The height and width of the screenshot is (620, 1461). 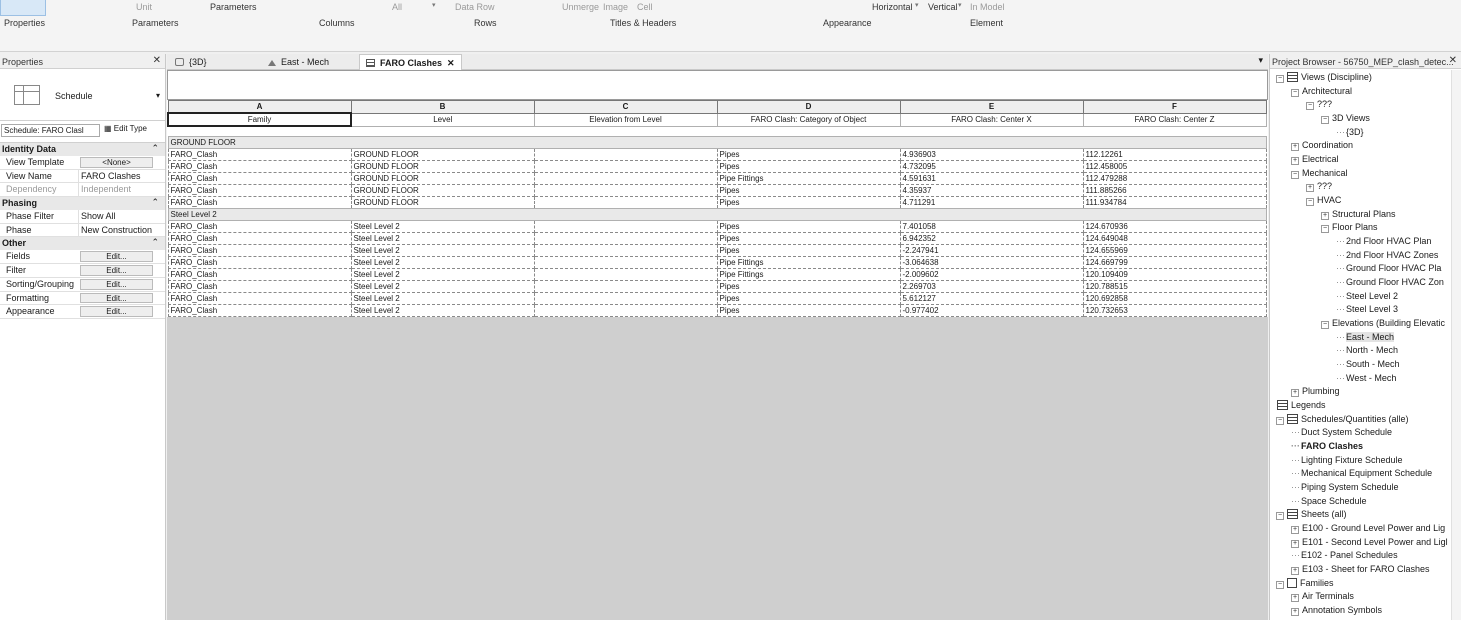 What do you see at coordinates (892, 7) in the screenshot?
I see `horizontal-align-button: Horizontal` at bounding box center [892, 7].